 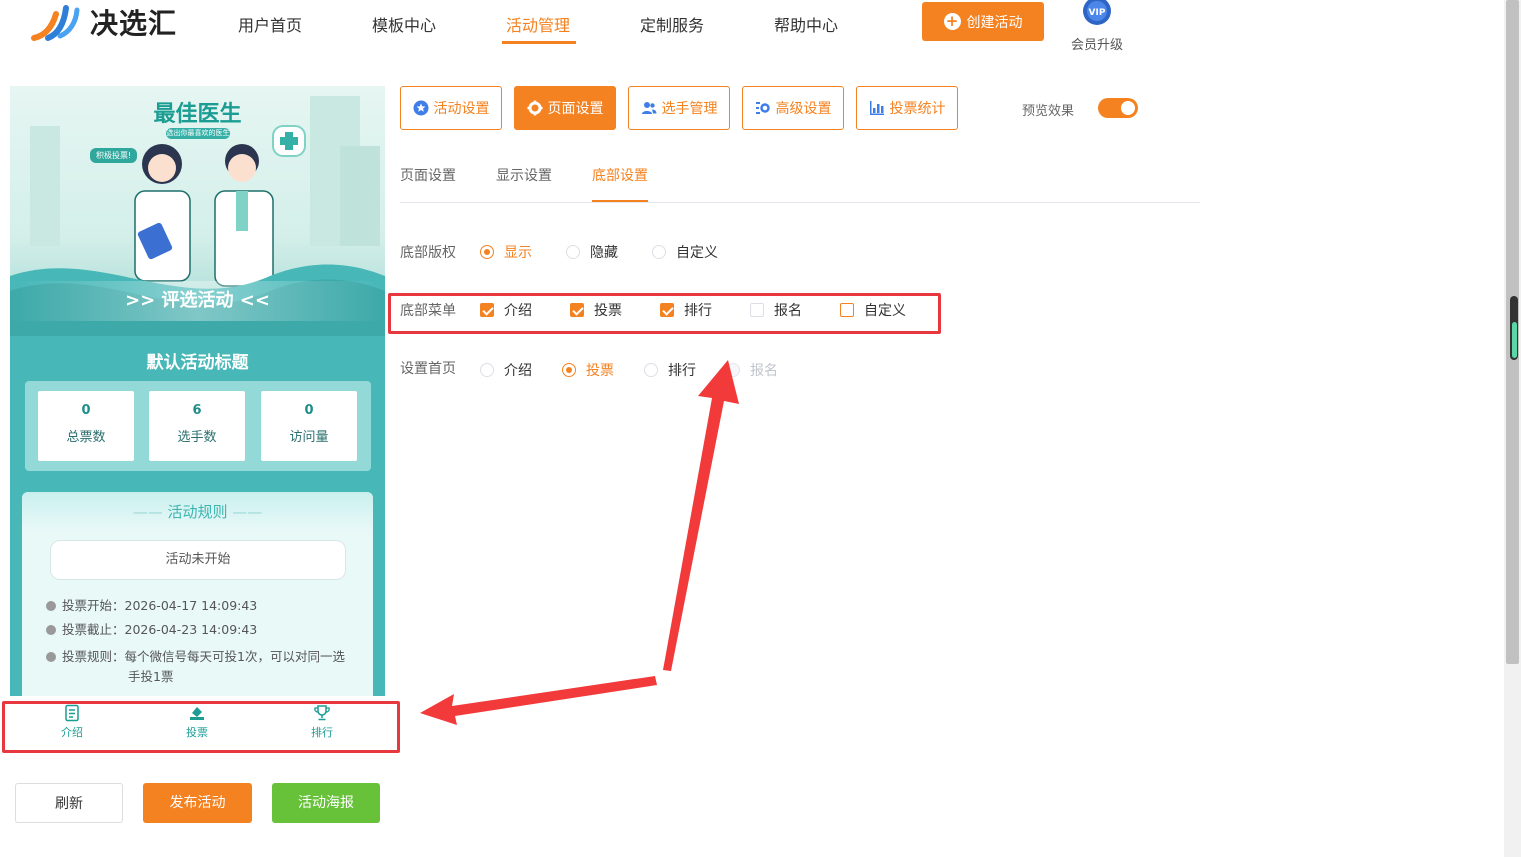 I want to click on banner-title: 最佳医生, so click(x=197, y=114).